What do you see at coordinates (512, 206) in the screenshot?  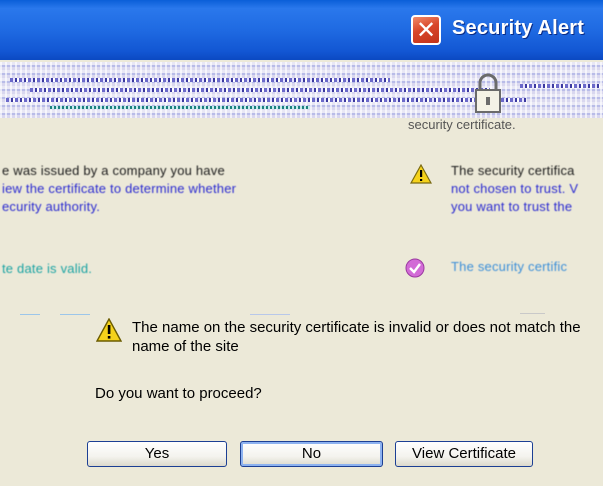 I see `cert-warn-line: you want to trust the` at bounding box center [512, 206].